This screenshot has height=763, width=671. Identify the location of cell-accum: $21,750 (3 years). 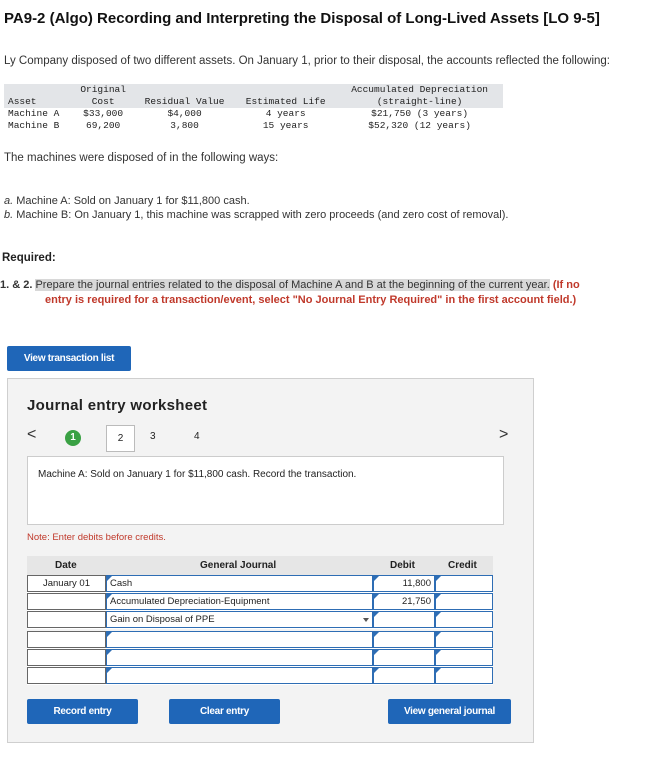
(420, 113).